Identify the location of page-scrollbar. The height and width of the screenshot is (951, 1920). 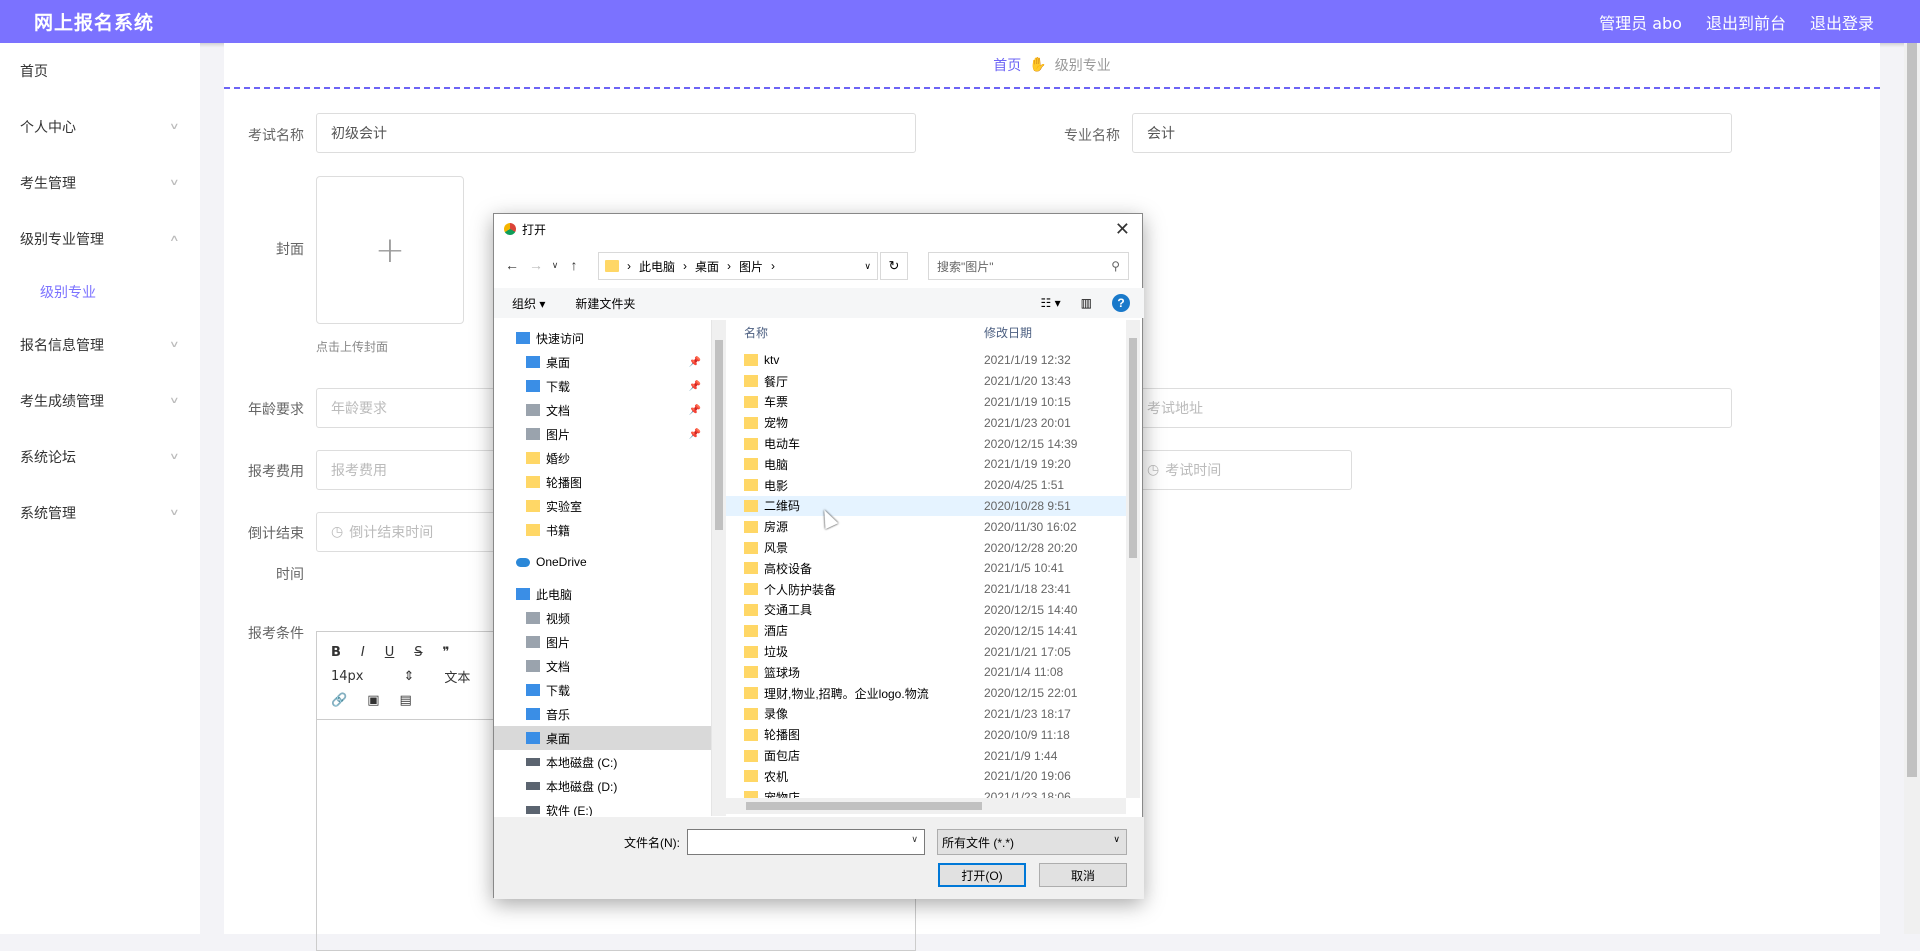
(1912, 488).